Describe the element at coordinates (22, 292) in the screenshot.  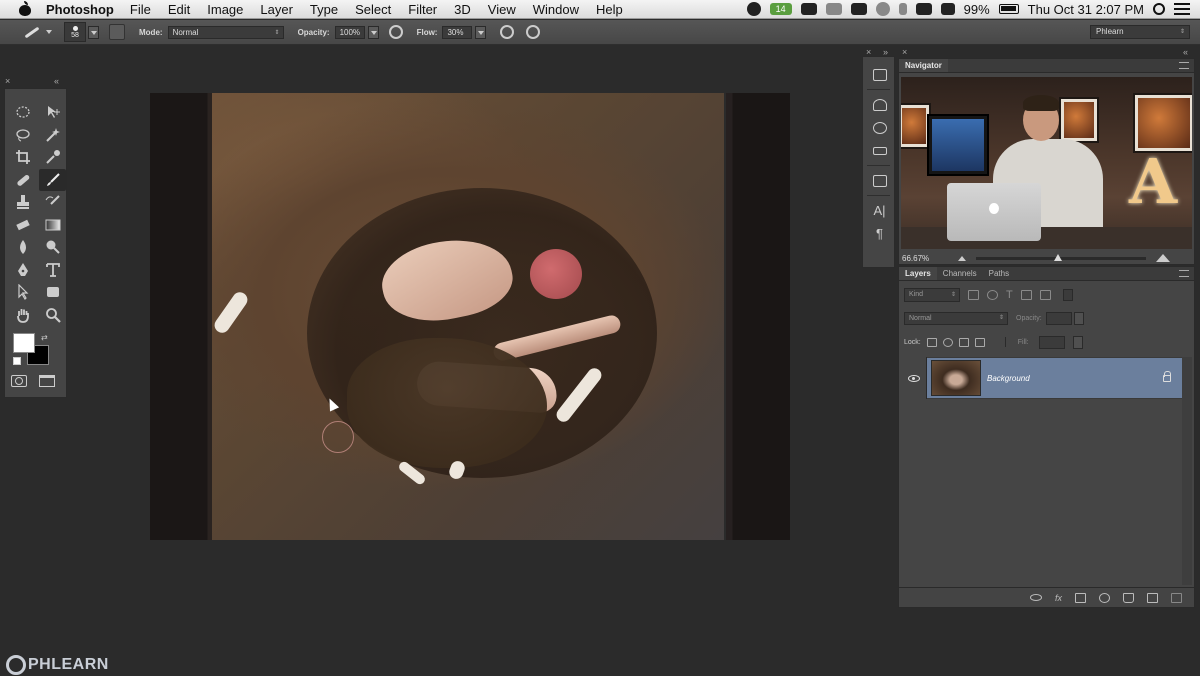
I see `path-selection-tool-icon` at that location.